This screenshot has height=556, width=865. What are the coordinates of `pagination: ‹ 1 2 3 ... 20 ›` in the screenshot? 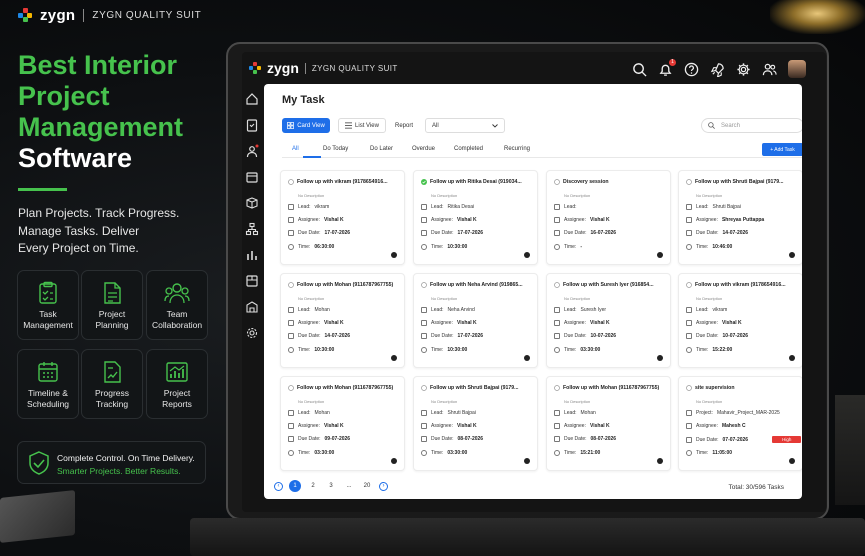 It's located at (331, 486).